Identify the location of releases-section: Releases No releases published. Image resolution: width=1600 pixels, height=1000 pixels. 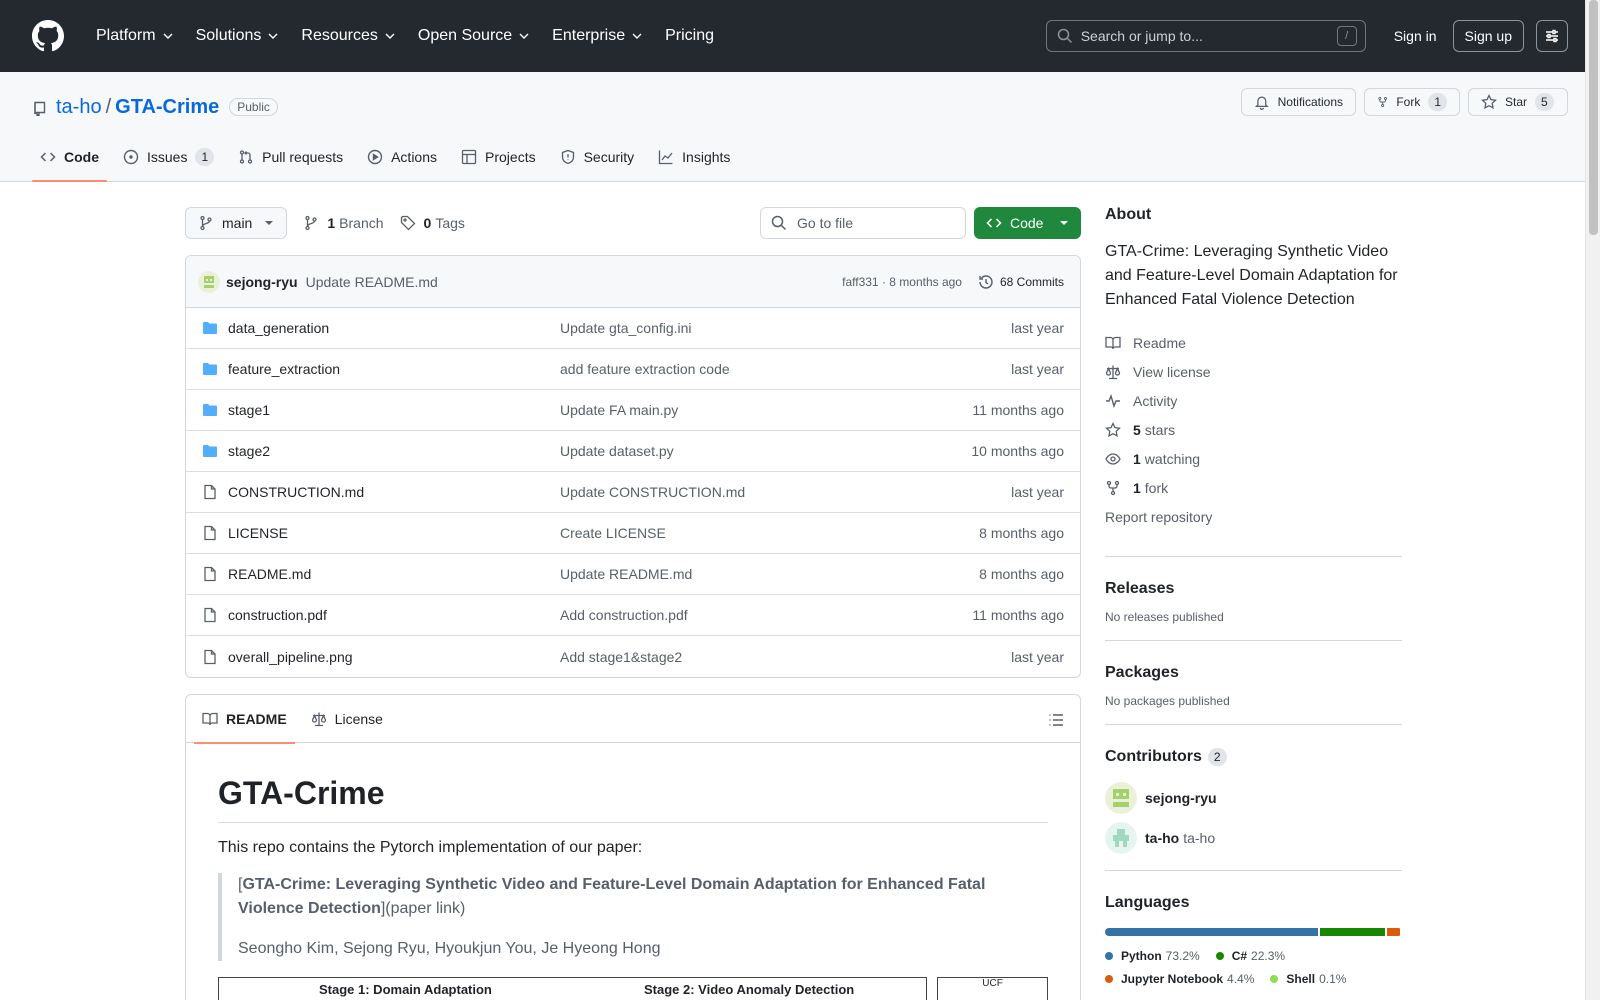
(1253, 590).